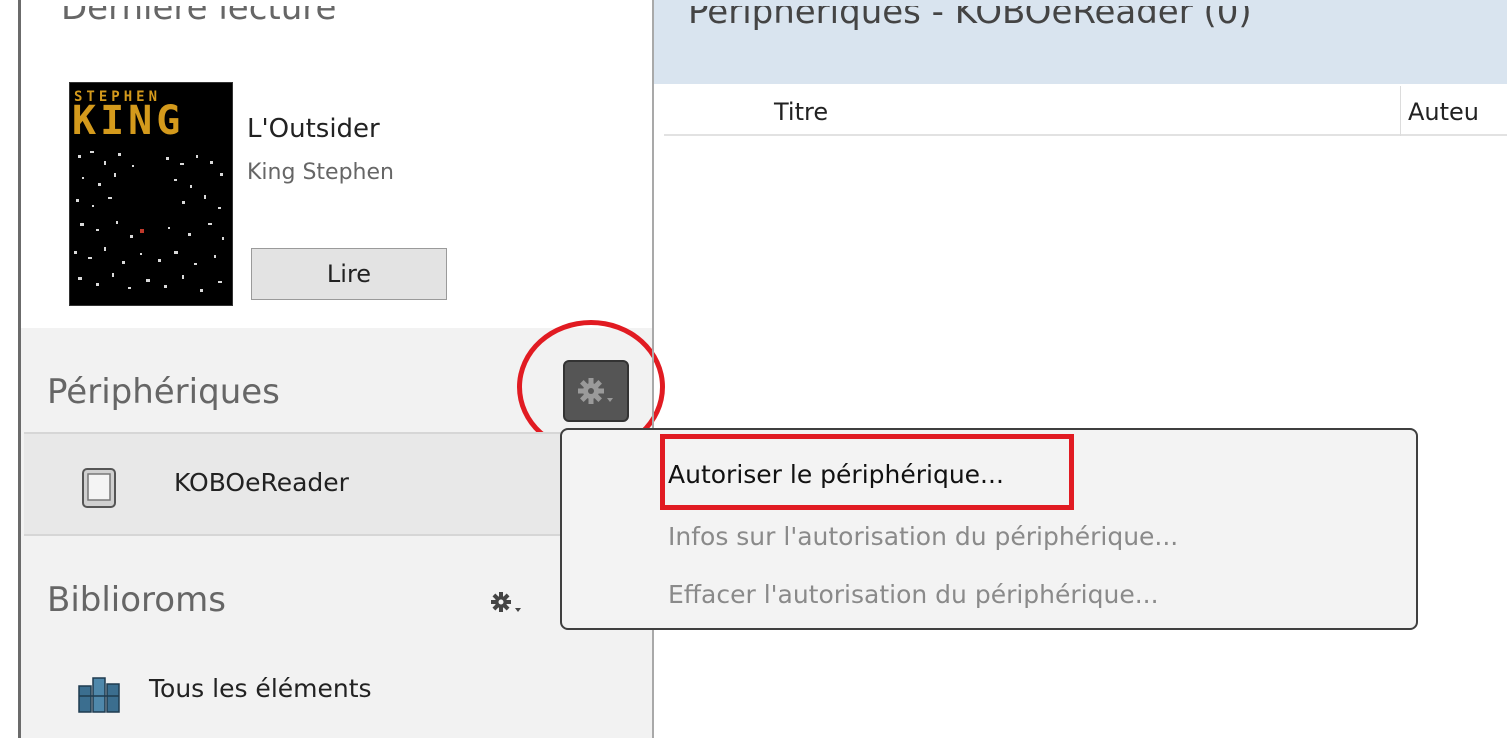 This screenshot has height=738, width=1507. What do you see at coordinates (199, 16) in the screenshot?
I see `last-read-title: Dernière lecture` at bounding box center [199, 16].